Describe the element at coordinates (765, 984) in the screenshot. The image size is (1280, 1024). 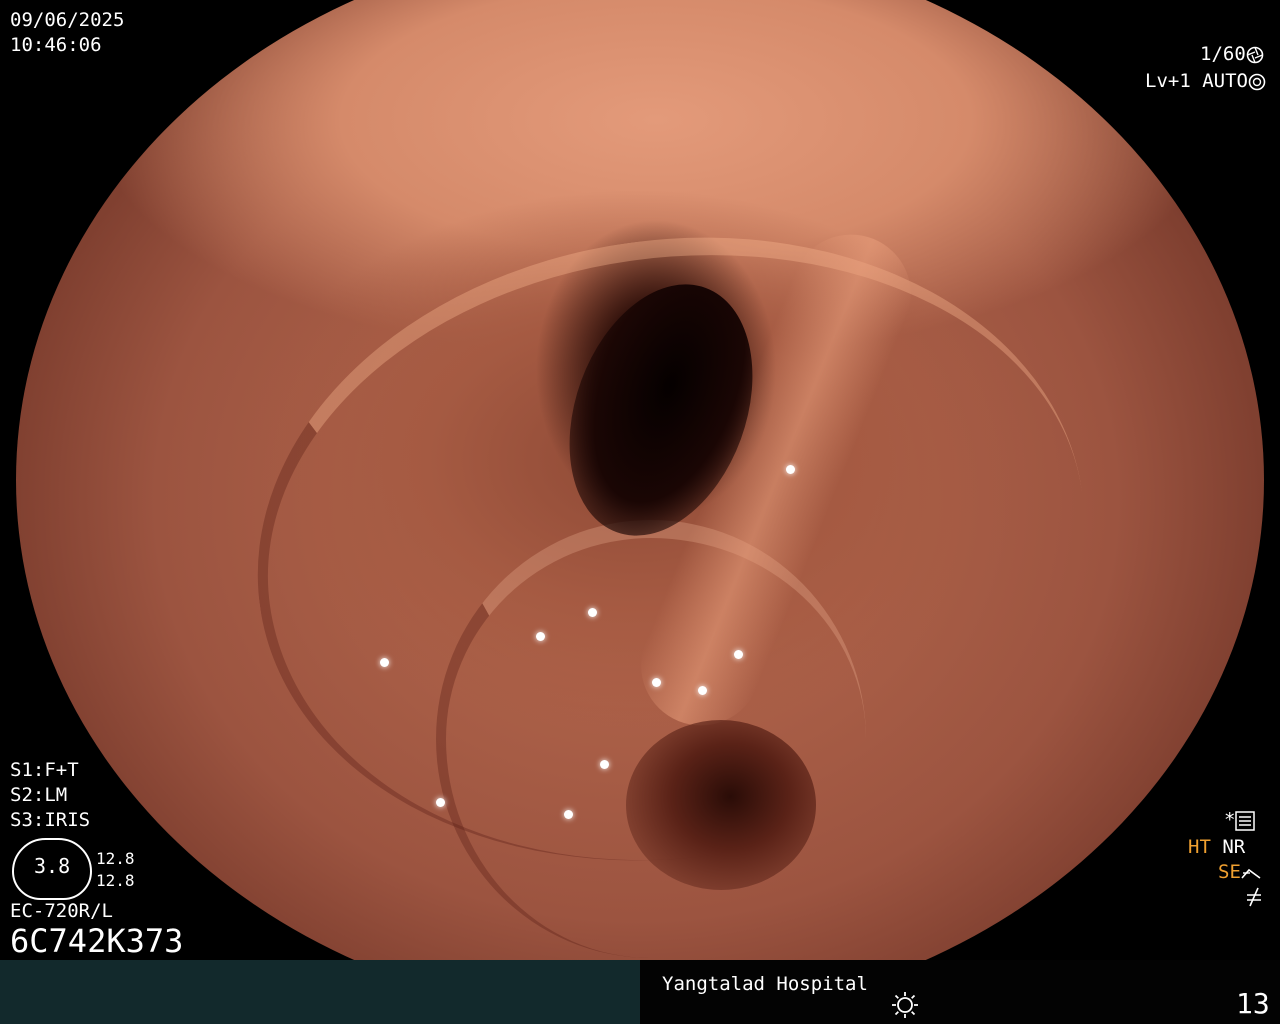
I see `hospital-name: Yangtalad Hospital` at that location.